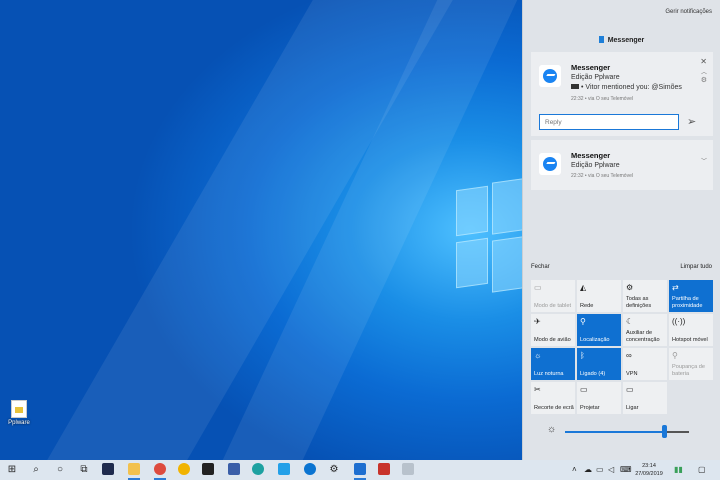  What do you see at coordinates (704, 160) in the screenshot?
I see `chevron-down-icon: ﹀` at bounding box center [704, 160].